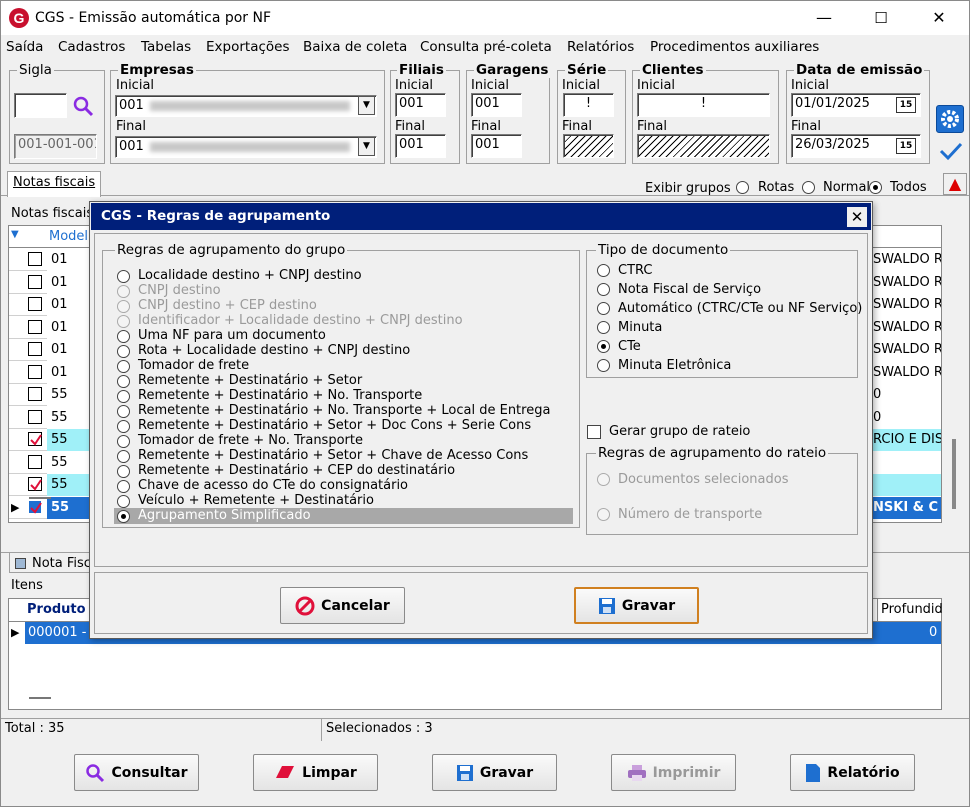 This screenshot has width=970, height=807. Describe the element at coordinates (955, 184) in the screenshot. I see `arrow-up-icon: ▲` at that location.